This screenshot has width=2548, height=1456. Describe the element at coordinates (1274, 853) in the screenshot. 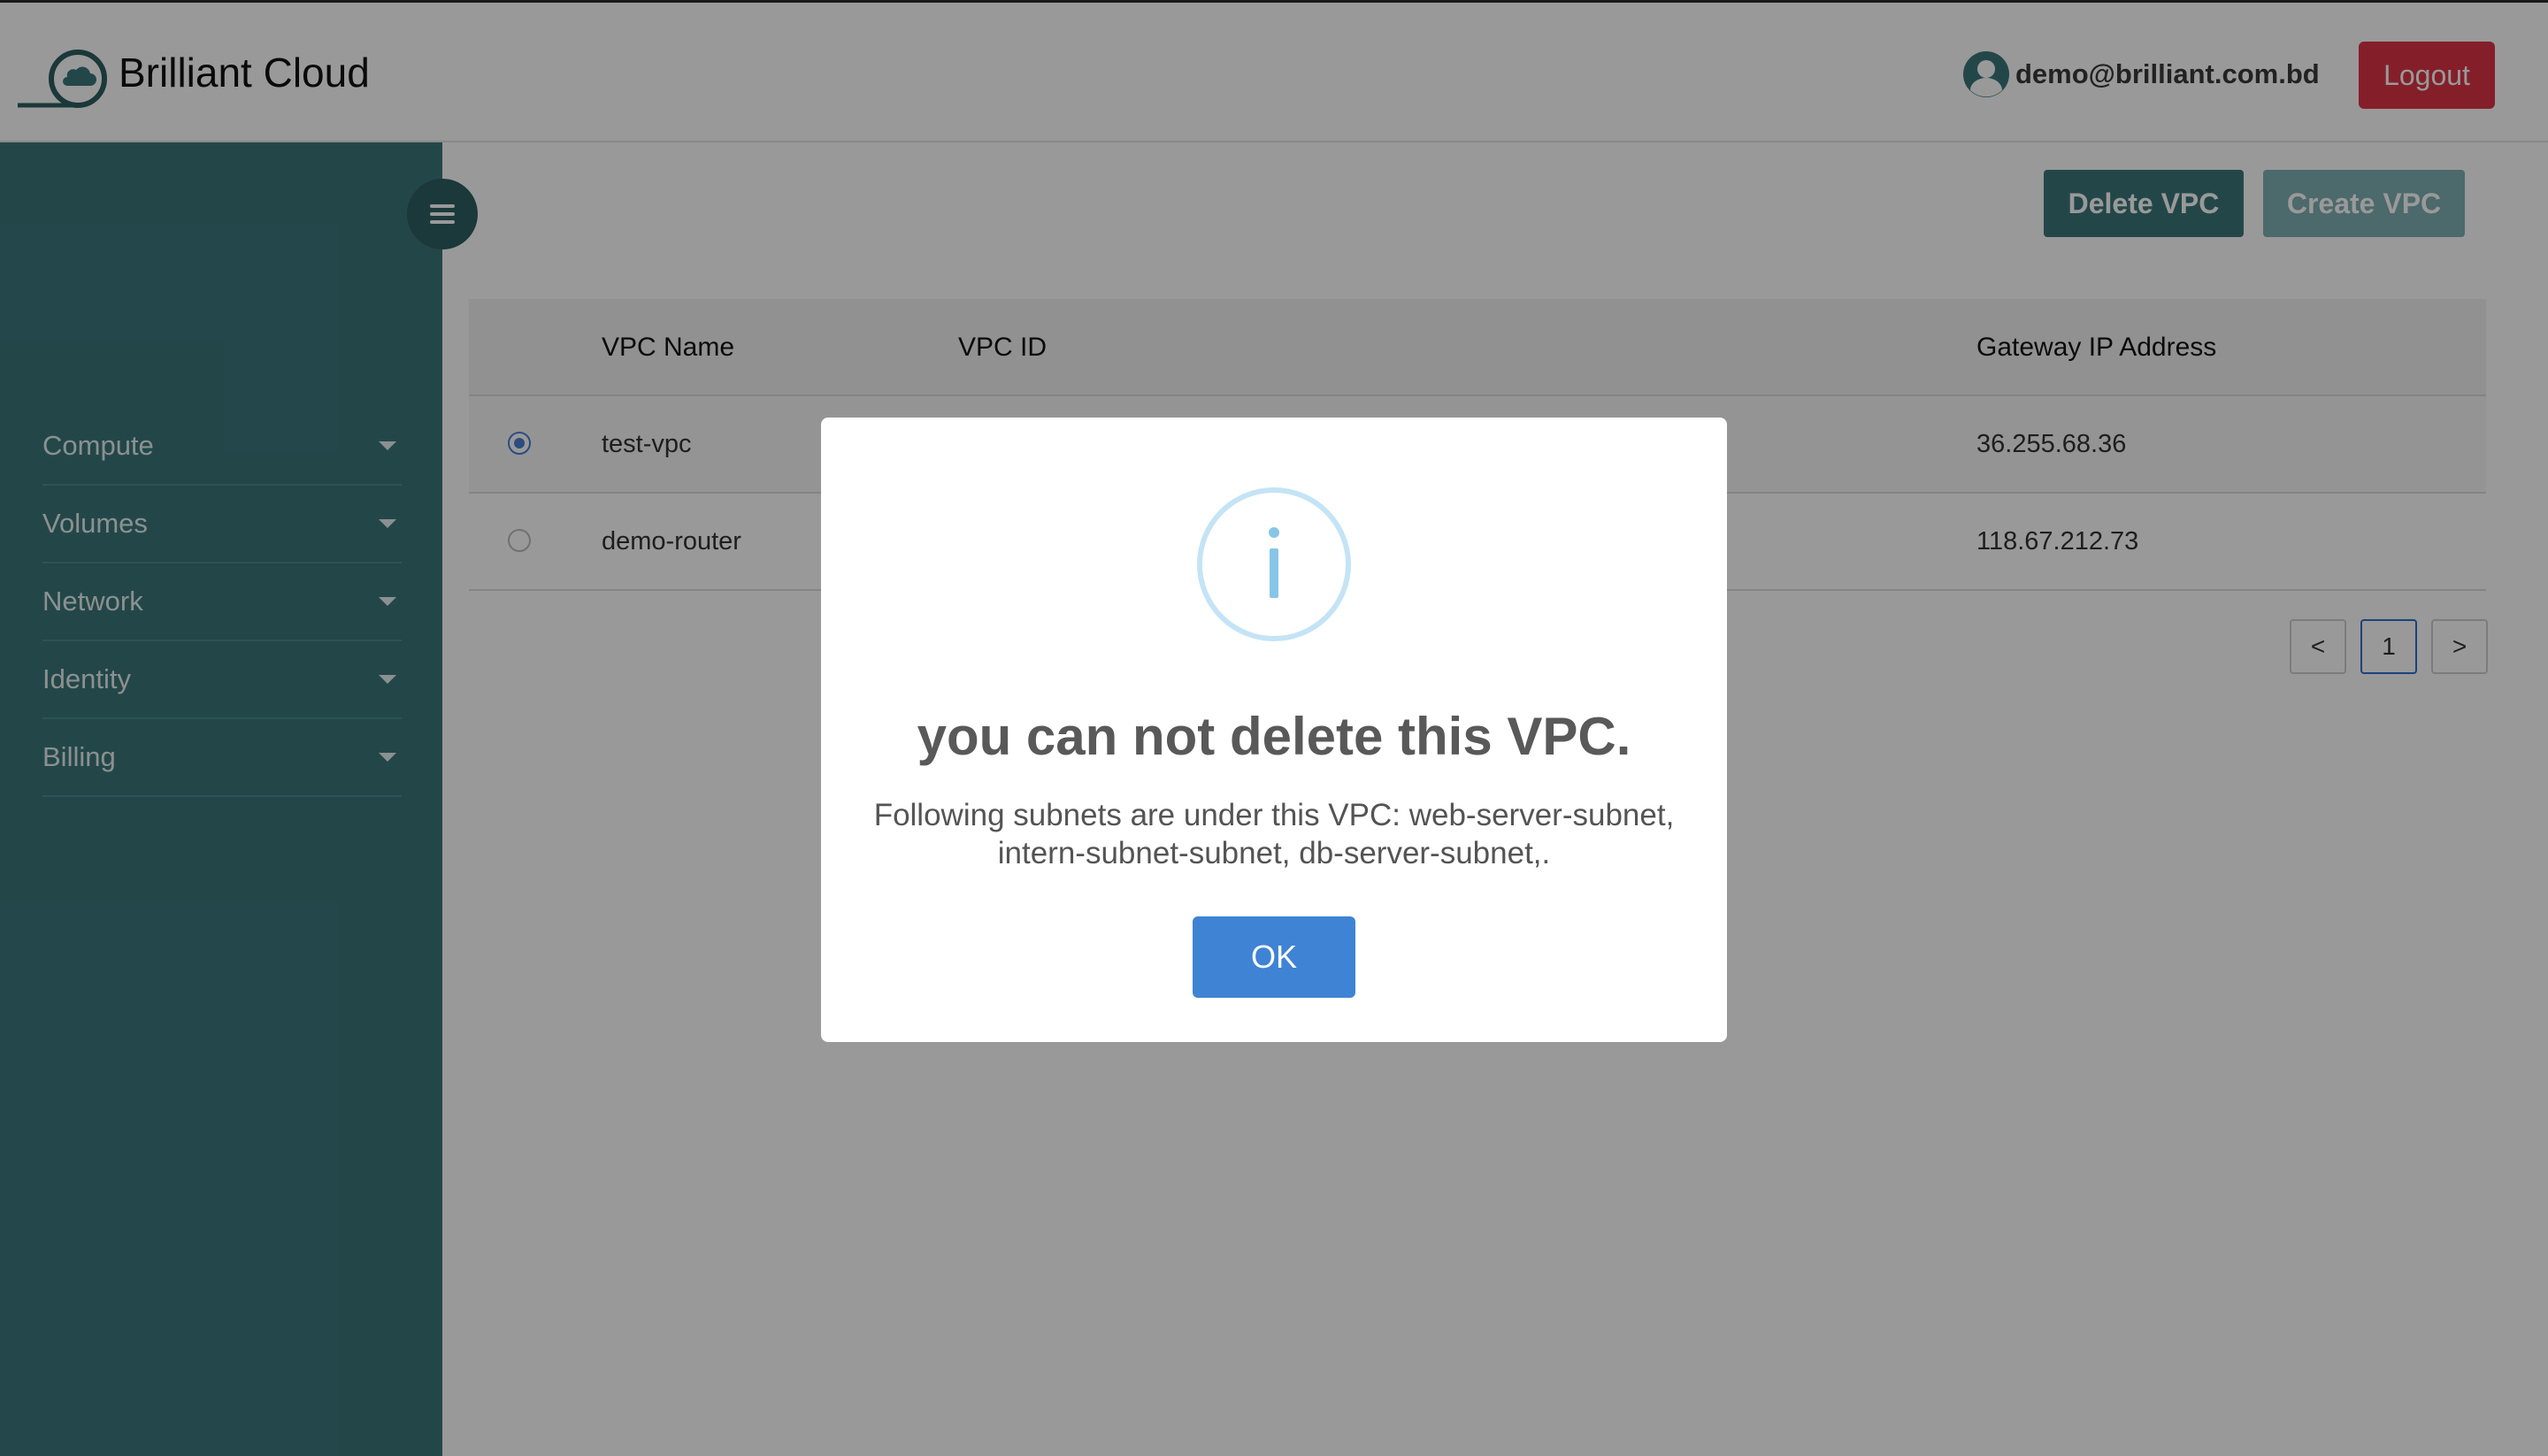

I see `dialog-message-line: intern-subnet-subnet, db-server-subnet,.` at that location.